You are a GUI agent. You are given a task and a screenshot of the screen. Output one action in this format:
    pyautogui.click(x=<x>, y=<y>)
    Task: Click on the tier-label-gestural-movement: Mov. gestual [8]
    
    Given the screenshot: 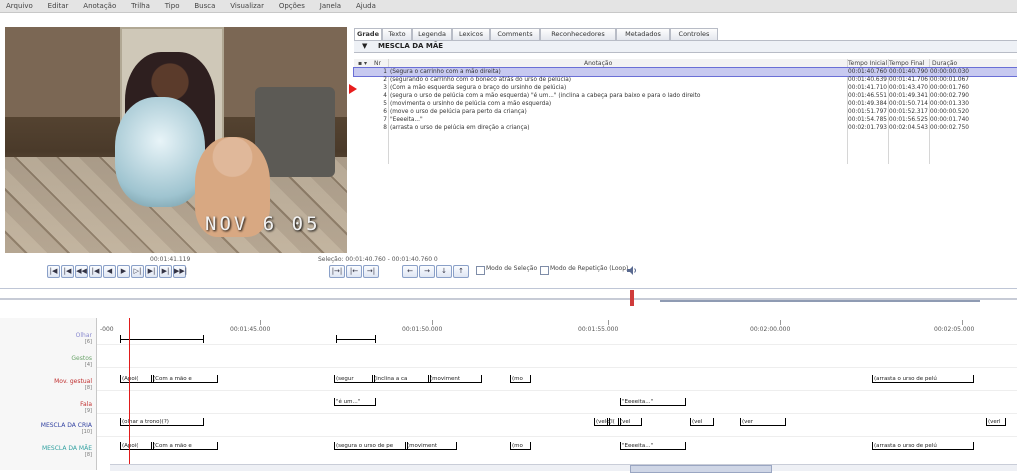 What is the action you would take?
    pyautogui.click(x=73, y=385)
    